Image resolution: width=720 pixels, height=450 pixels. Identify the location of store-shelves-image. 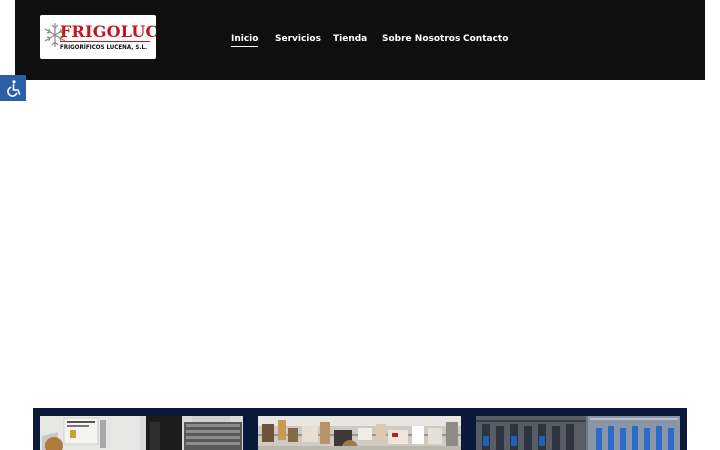
(359, 433).